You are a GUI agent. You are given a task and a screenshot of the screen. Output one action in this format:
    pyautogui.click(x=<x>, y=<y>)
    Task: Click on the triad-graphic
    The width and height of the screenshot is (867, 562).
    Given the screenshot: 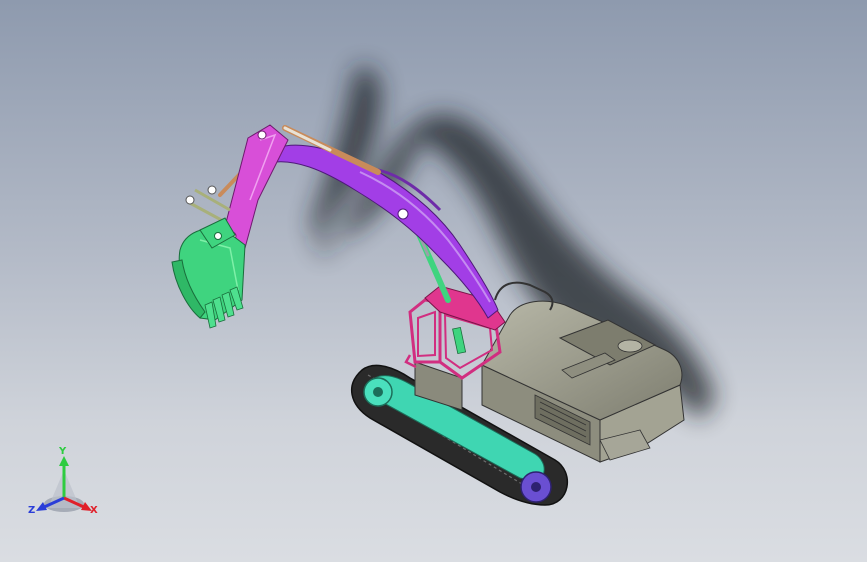 What is the action you would take?
    pyautogui.click(x=64, y=484)
    